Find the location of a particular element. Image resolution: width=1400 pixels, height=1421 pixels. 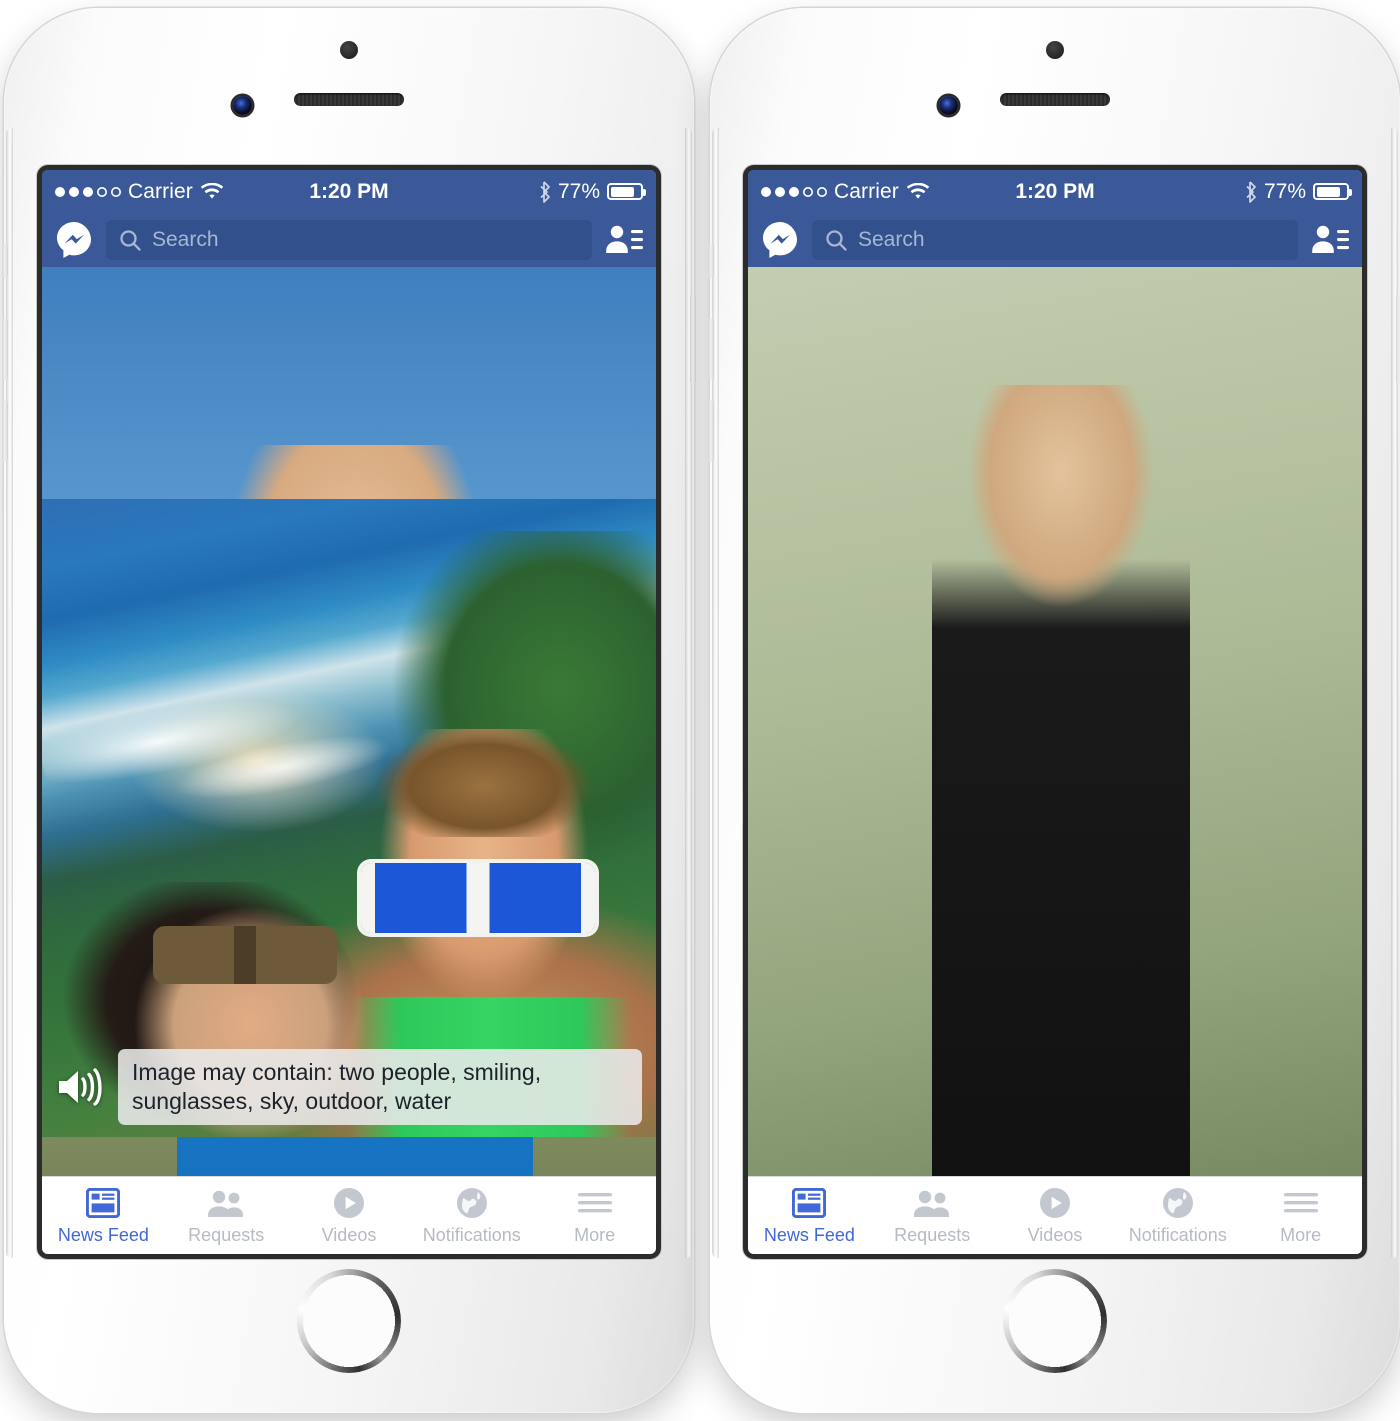

speaker-icon is located at coordinates (80, 1087).